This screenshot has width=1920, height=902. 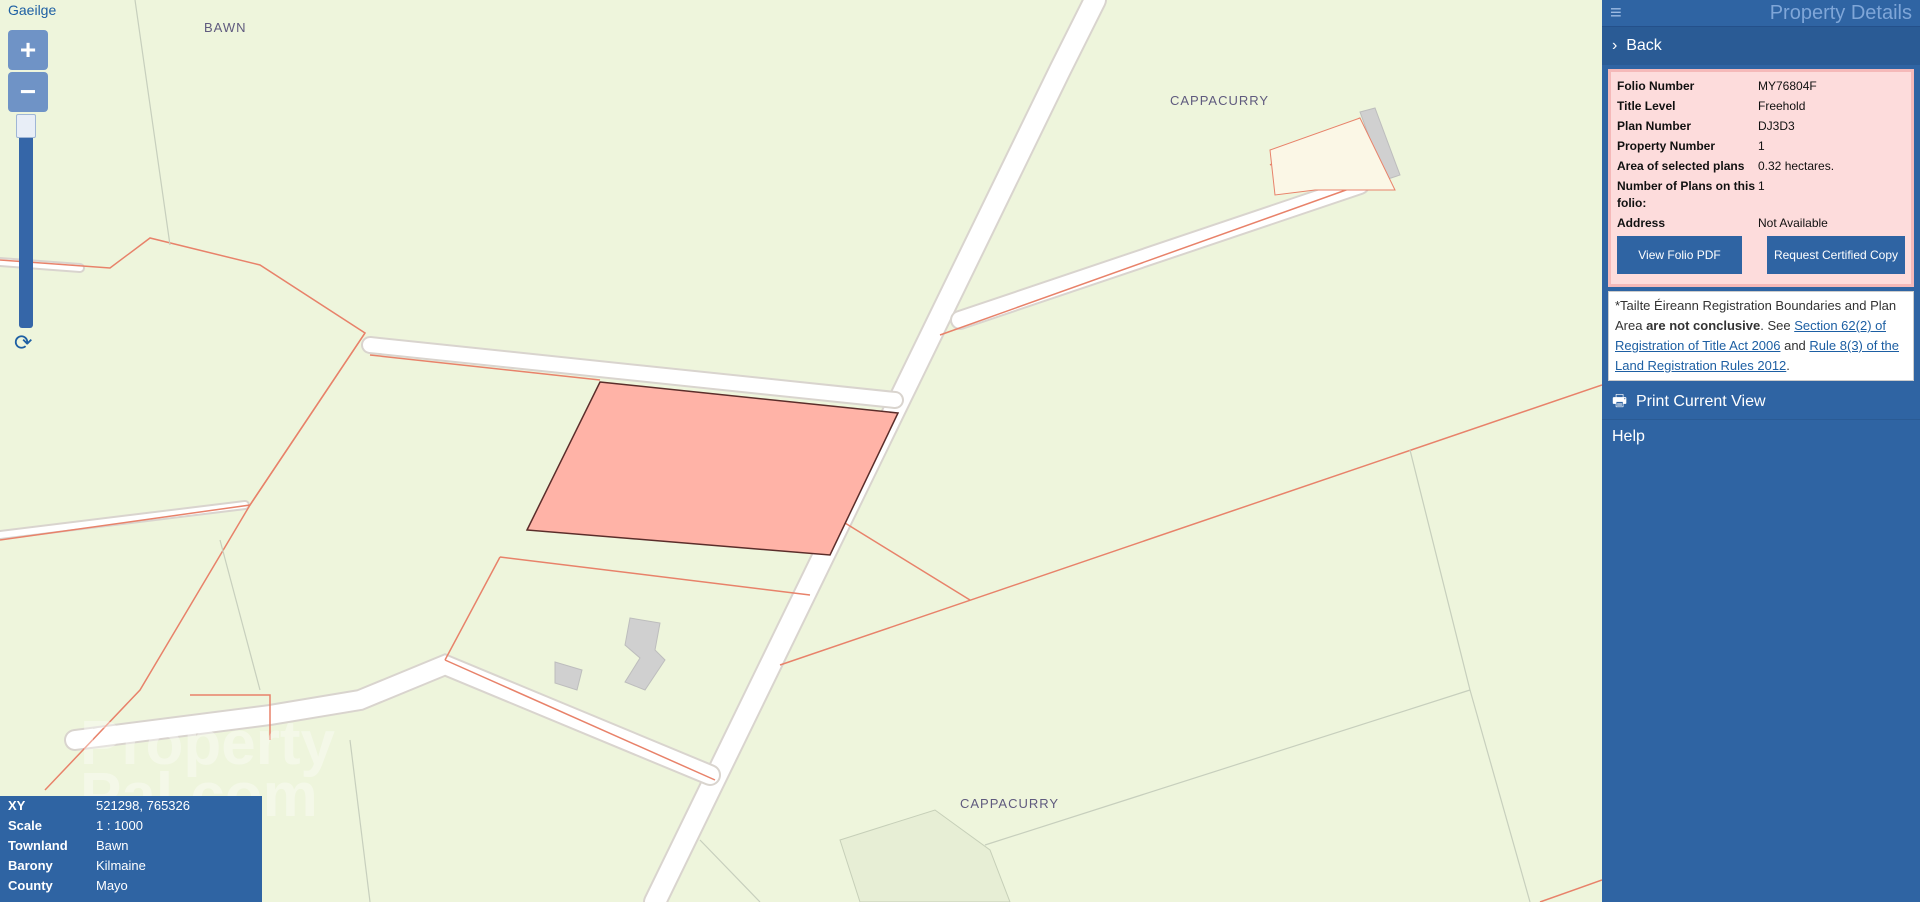 What do you see at coordinates (1666, 146) in the screenshot?
I see `detail-key: Property Number` at bounding box center [1666, 146].